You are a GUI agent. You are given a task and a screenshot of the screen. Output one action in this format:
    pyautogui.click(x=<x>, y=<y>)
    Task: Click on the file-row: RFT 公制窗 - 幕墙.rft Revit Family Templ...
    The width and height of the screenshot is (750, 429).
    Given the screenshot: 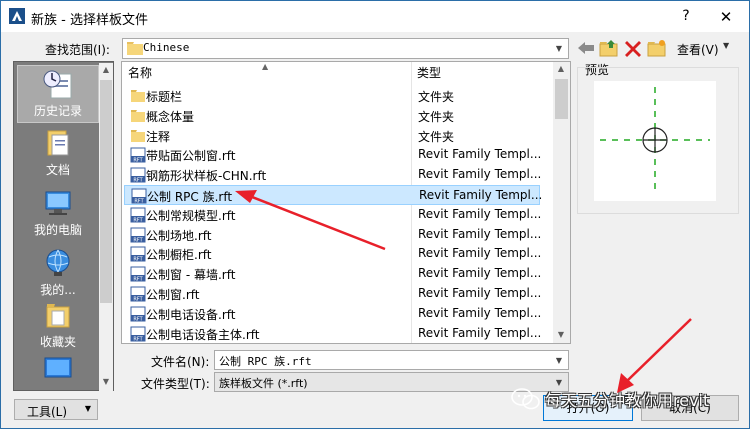 What is the action you would take?
    pyautogui.click(x=333, y=274)
    